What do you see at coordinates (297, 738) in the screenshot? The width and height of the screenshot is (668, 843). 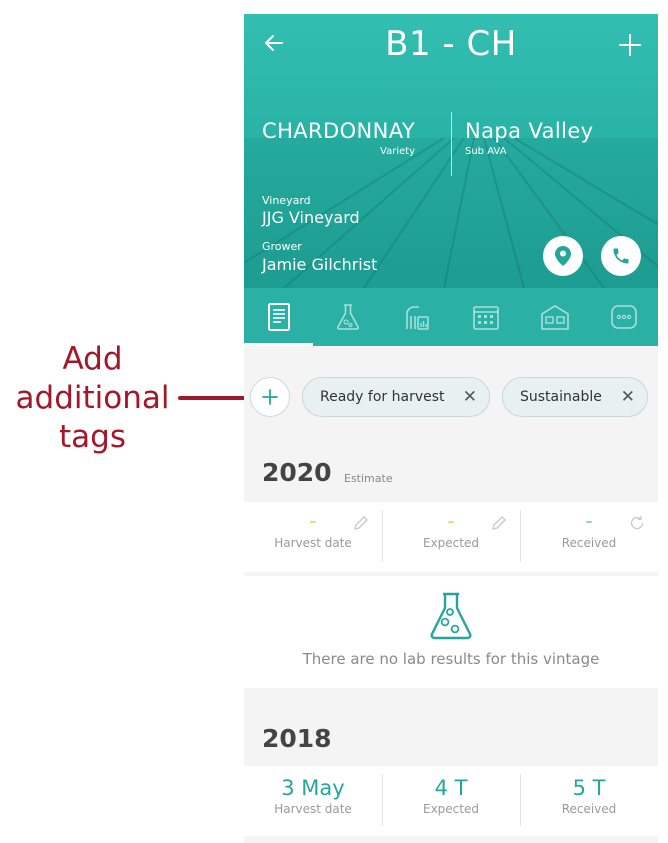 I see `vintage-year: 2018` at bounding box center [297, 738].